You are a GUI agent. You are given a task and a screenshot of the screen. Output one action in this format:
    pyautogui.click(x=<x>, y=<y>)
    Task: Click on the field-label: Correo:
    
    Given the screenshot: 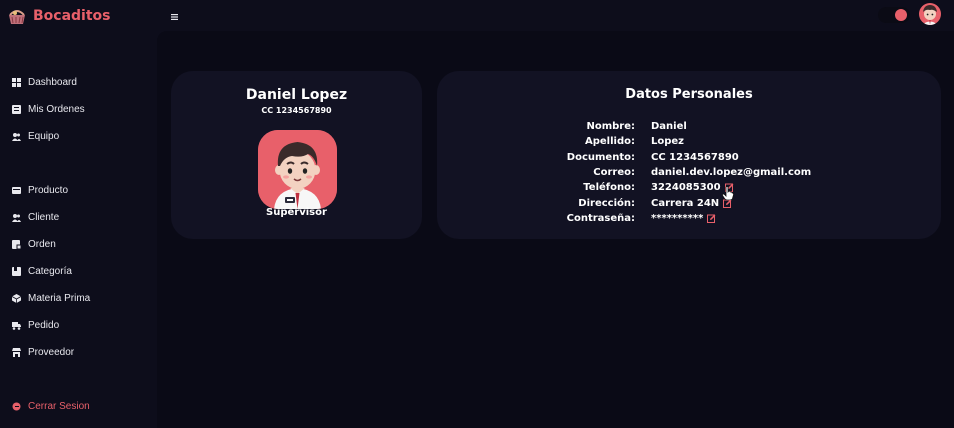 What is the action you would take?
    pyautogui.click(x=614, y=172)
    